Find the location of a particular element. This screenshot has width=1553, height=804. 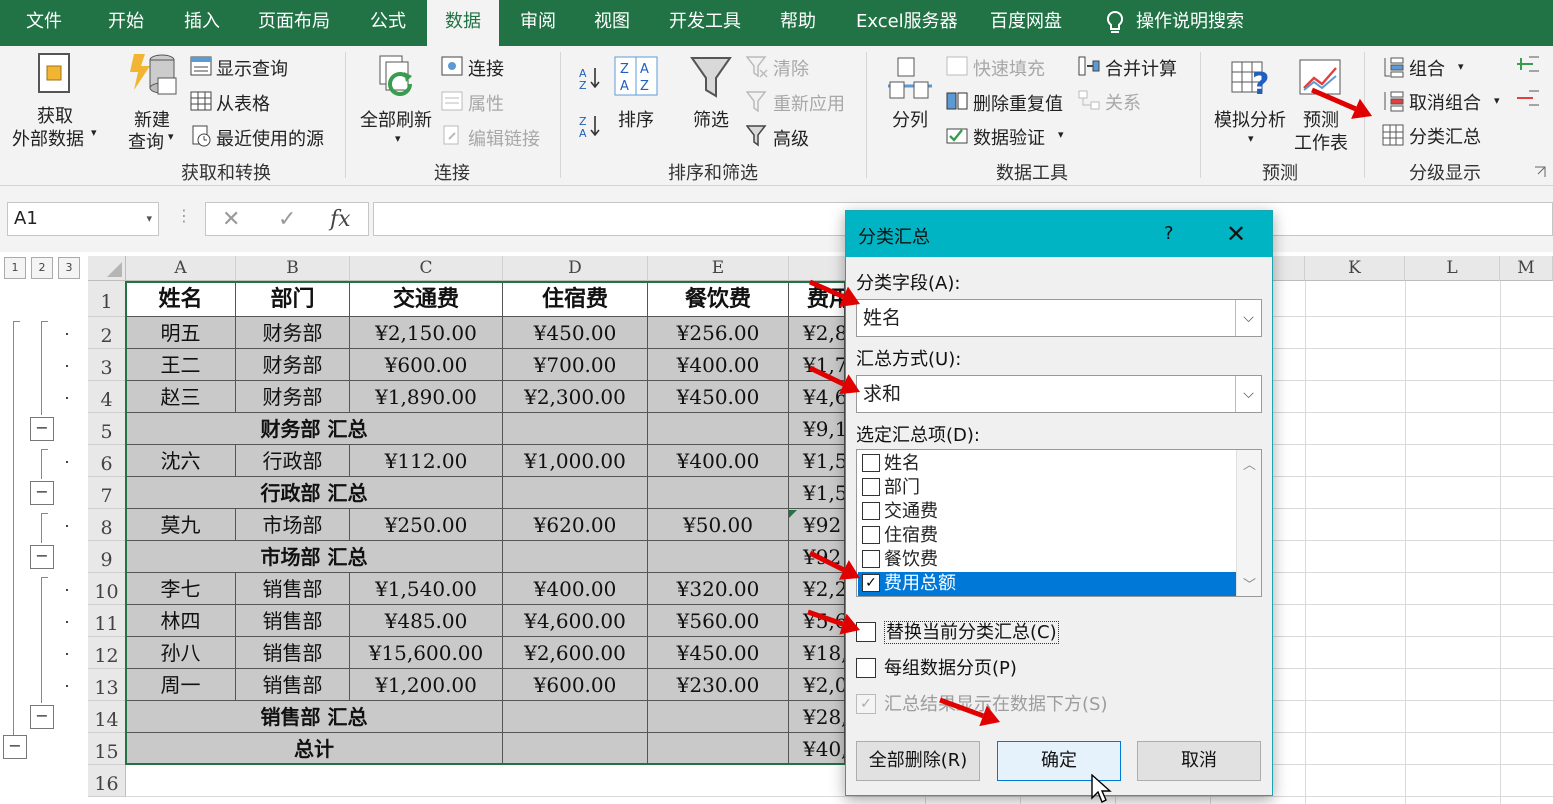

table-cell: ¥50.00 is located at coordinates (718, 525).